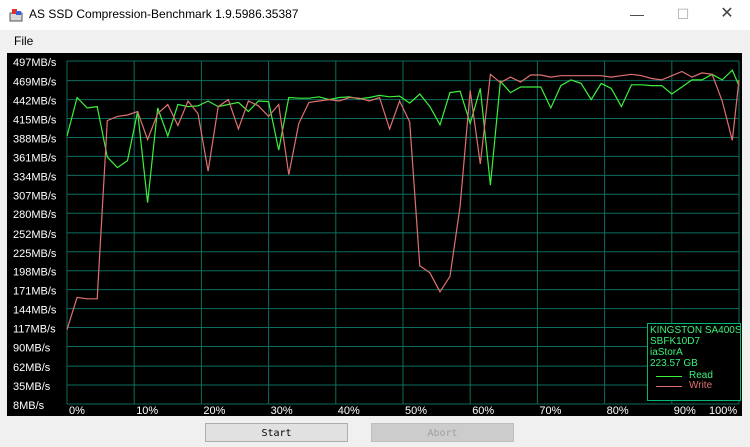 This screenshot has width=750, height=447. What do you see at coordinates (35, 158) in the screenshot?
I see `y-tick-label: 361MB/s` at bounding box center [35, 158].